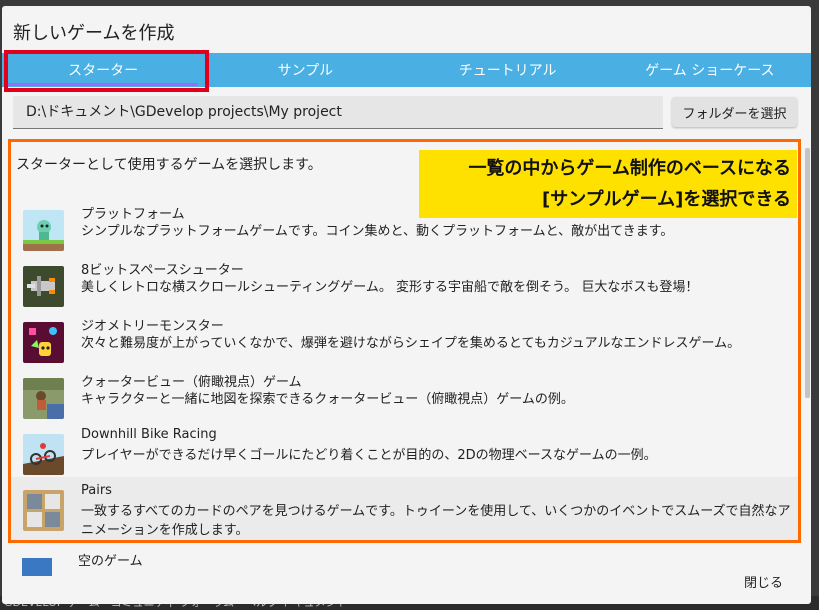 This screenshot has width=819, height=610. Describe the element at coordinates (763, 581) in the screenshot. I see `close-button: 閉じる` at that location.